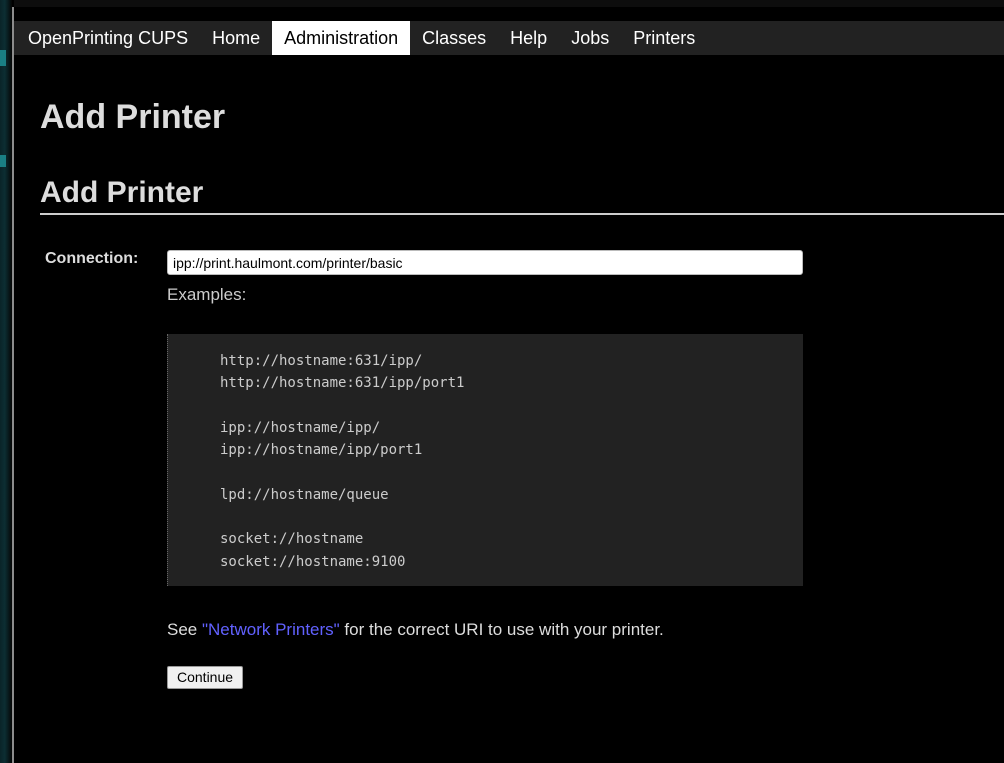 The height and width of the screenshot is (763, 1004). I want to click on example-uri: http://hostname:631/ipp/, so click(321, 361).